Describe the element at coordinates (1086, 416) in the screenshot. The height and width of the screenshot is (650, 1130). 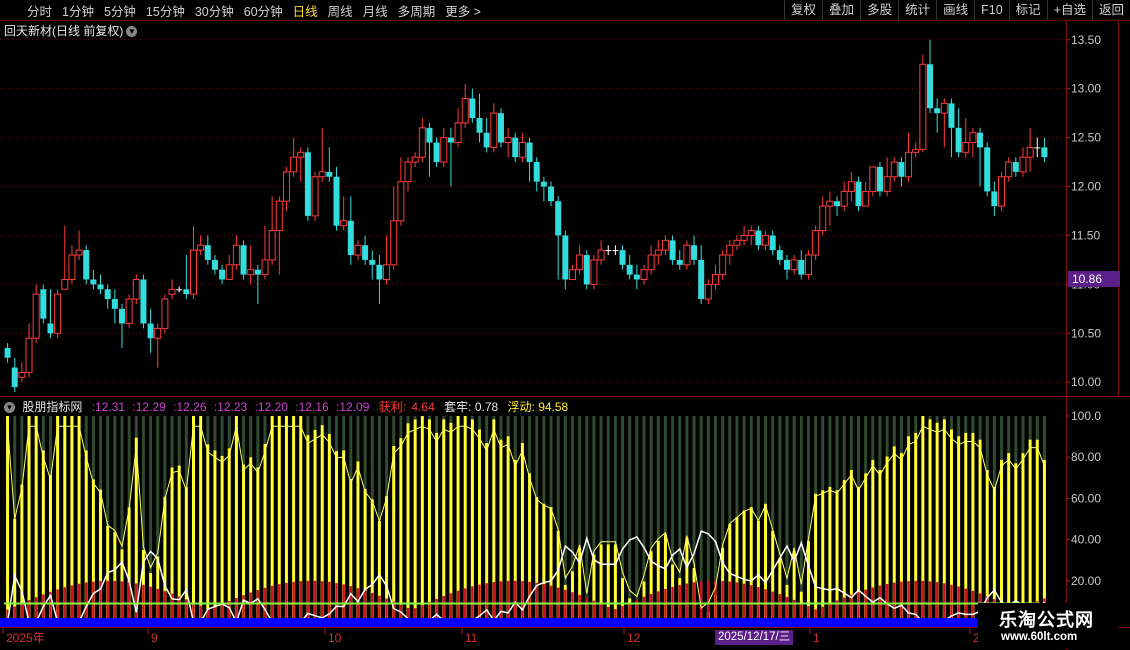
I see `indicator-tick-label: 100.0` at that location.